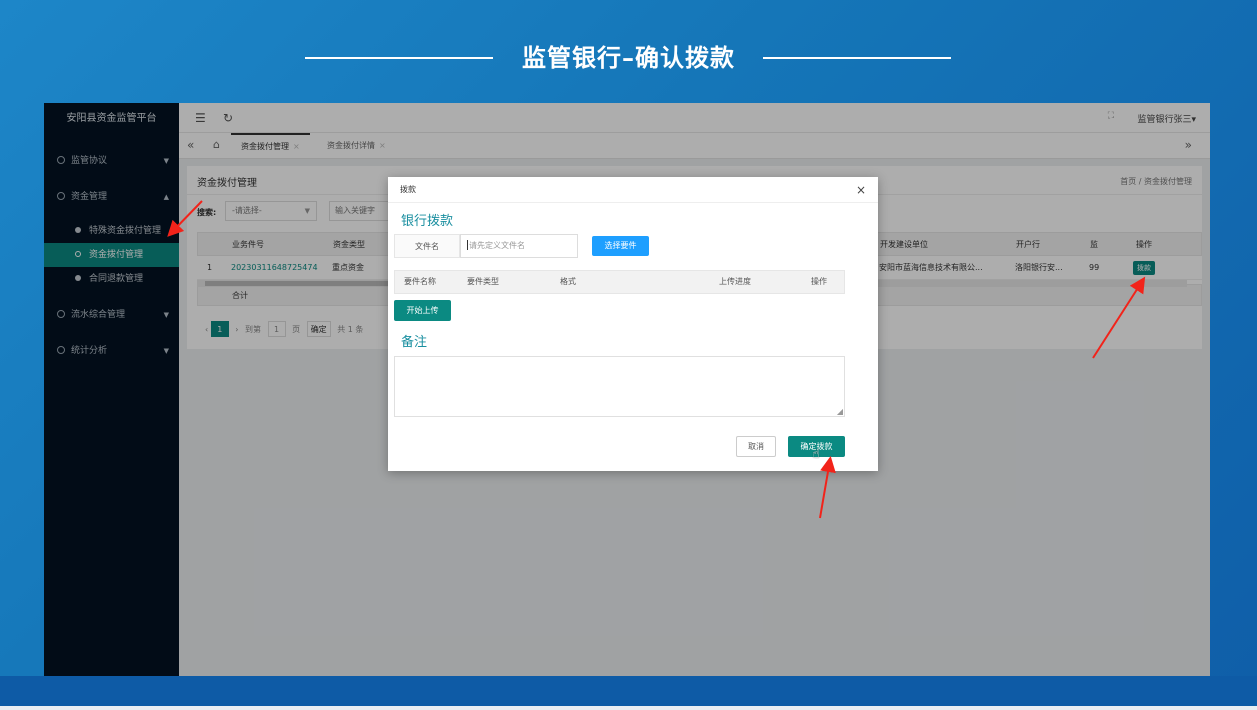  I want to click on dialog-title: 拨款, so click(408, 189).